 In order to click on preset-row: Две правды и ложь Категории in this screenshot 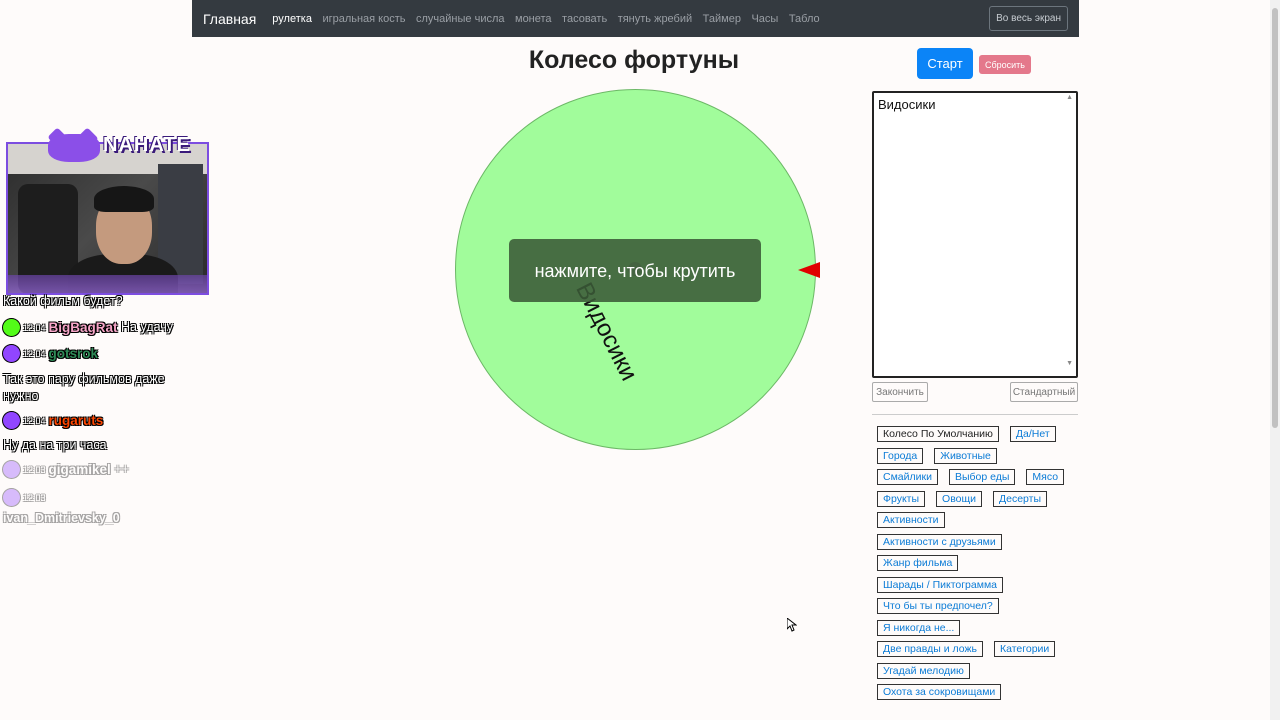, I will do `click(982, 649)`.